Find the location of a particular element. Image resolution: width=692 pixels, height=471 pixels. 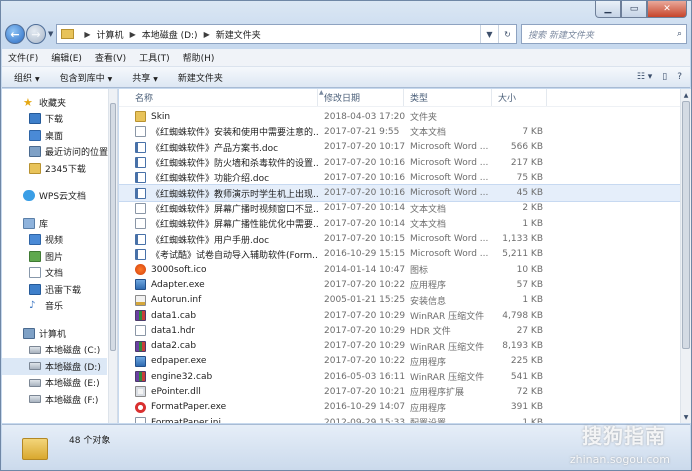

file-list-scrollbar: ▲ ▼ is located at coordinates (685, 256).